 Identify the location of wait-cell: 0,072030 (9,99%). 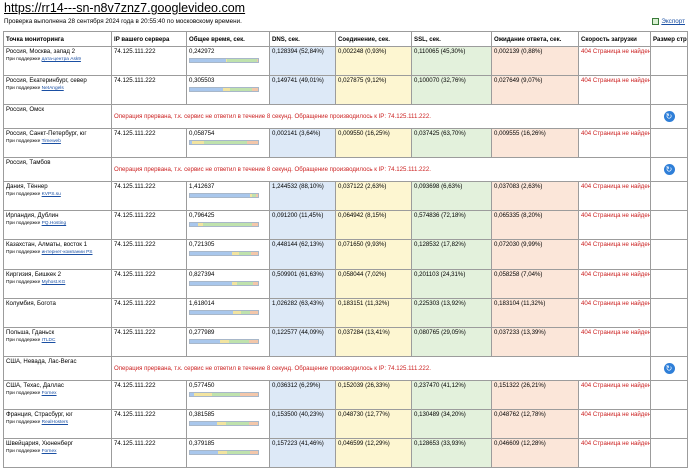
(535, 254).